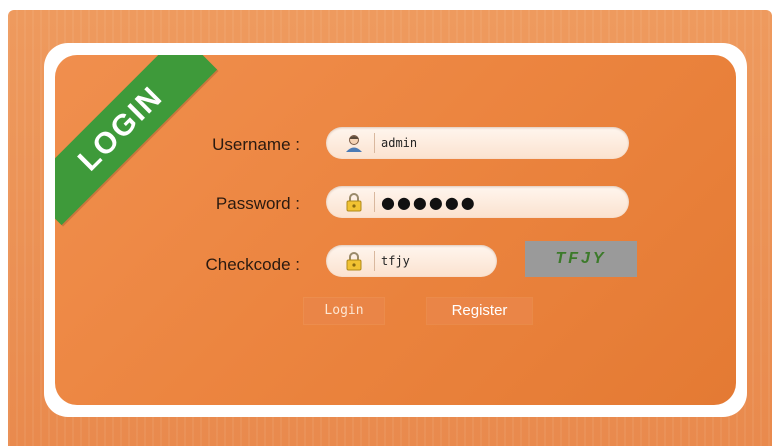 The height and width of the screenshot is (446, 777). Describe the element at coordinates (479, 311) in the screenshot. I see `register-button: Register` at that location.